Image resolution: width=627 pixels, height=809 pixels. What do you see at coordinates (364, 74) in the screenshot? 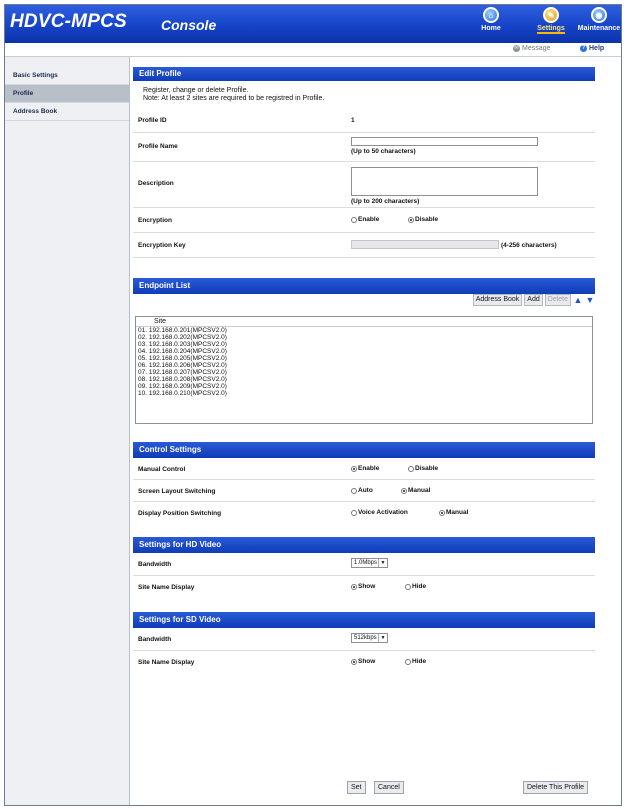
I see `edit-profile-header: Edit Profile` at bounding box center [364, 74].